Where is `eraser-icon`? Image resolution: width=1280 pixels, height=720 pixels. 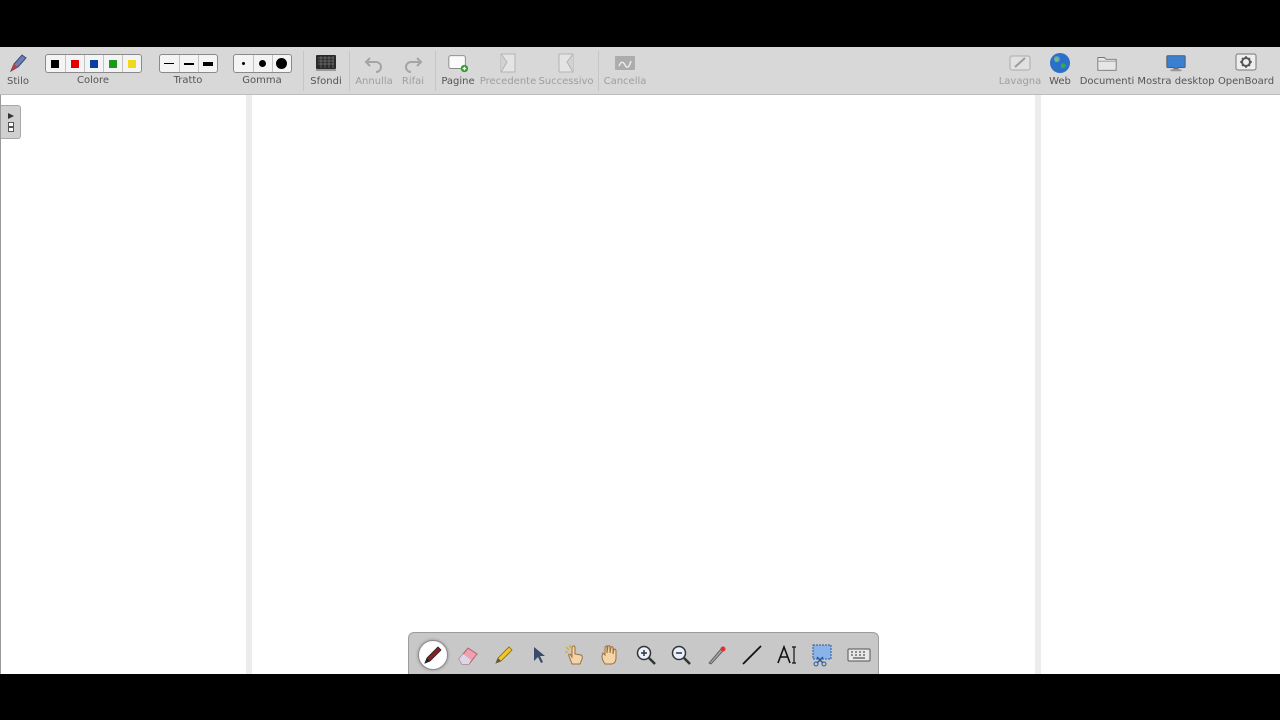 eraser-icon is located at coordinates (468, 655).